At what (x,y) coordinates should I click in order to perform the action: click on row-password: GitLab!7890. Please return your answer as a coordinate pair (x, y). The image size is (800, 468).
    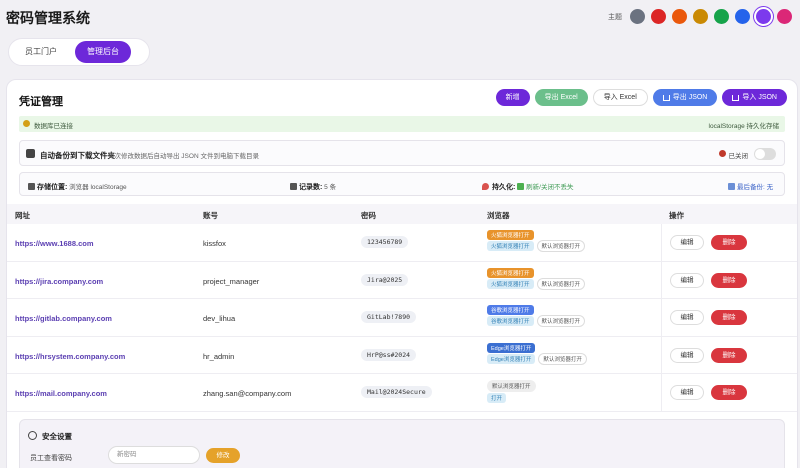
    Looking at the image, I should click on (389, 317).